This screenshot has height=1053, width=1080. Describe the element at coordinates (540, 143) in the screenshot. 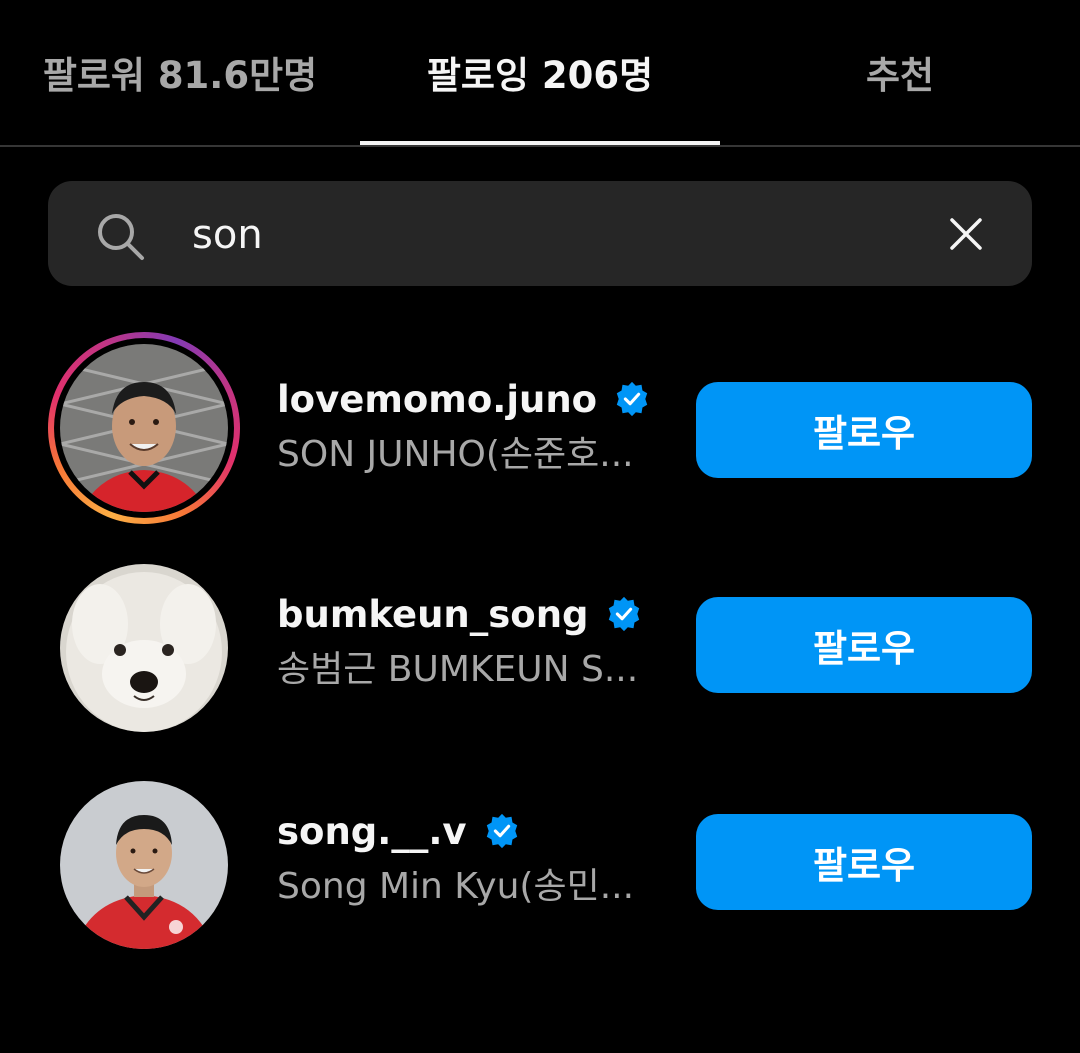

I see `active-tab-indicator` at that location.